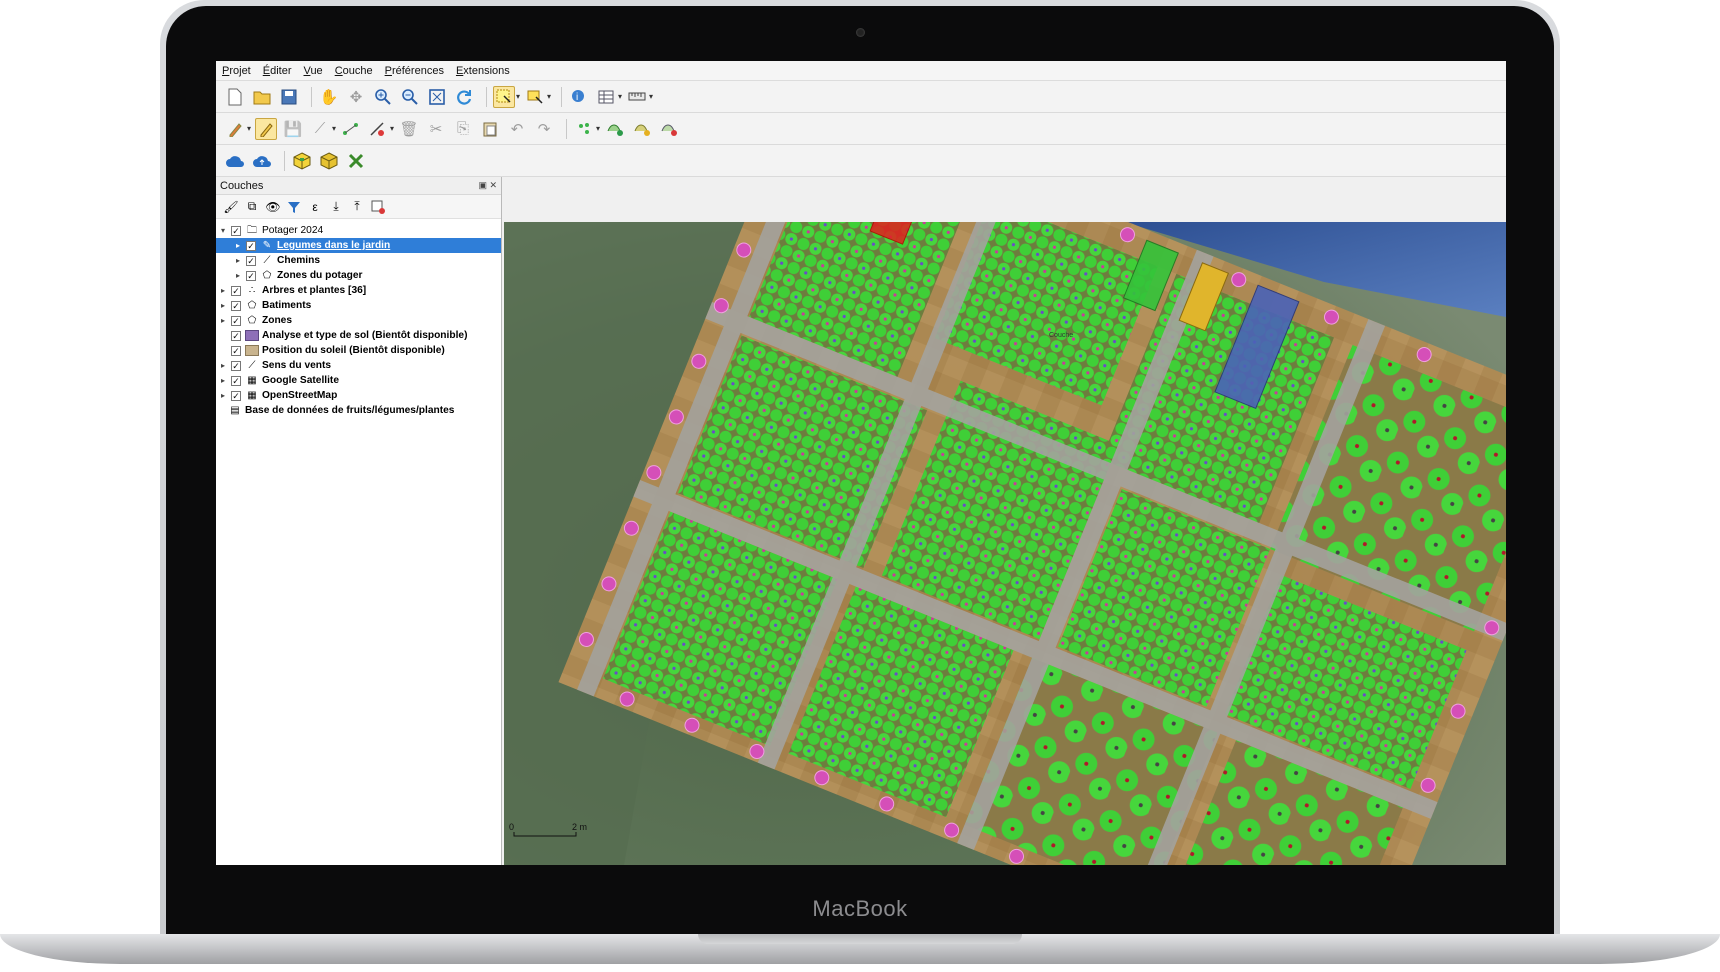 This screenshot has height=972, width=1720. Describe the element at coordinates (357, 207) in the screenshot. I see `collapse-all-icon: ⤒` at that location.